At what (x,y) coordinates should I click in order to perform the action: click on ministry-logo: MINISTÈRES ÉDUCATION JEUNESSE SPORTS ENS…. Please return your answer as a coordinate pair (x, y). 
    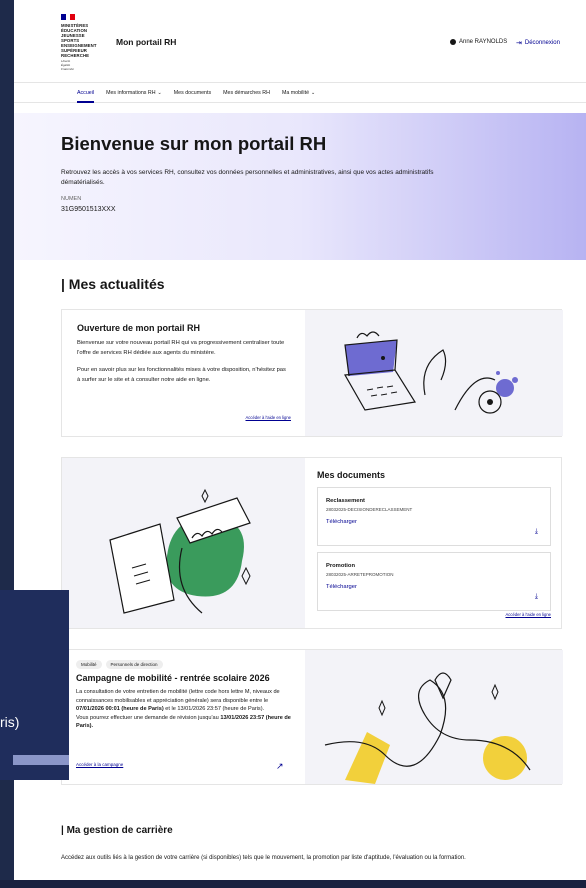
    Looking at the image, I should click on (81, 42).